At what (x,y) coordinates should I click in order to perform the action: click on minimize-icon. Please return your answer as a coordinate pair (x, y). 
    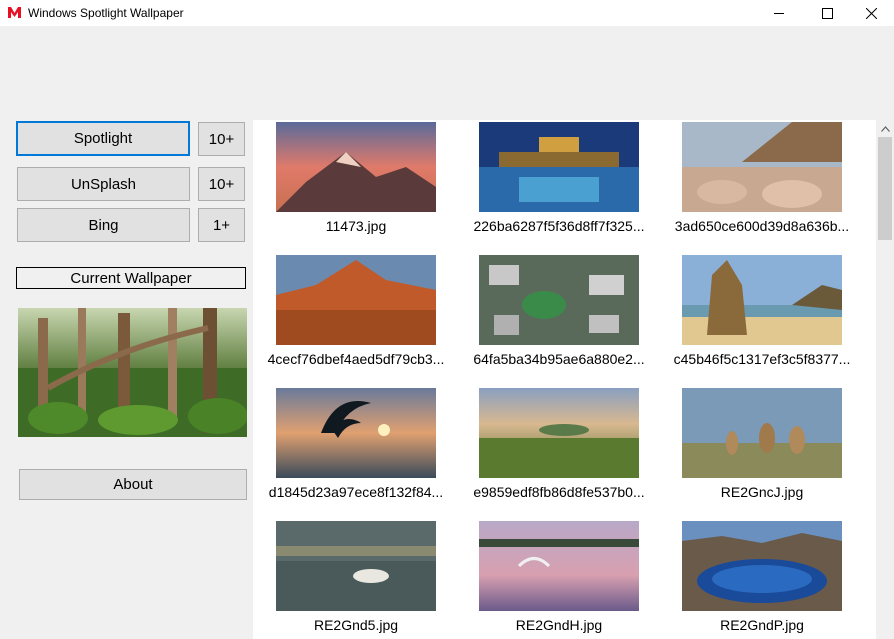
    Looking at the image, I should click on (779, 13).